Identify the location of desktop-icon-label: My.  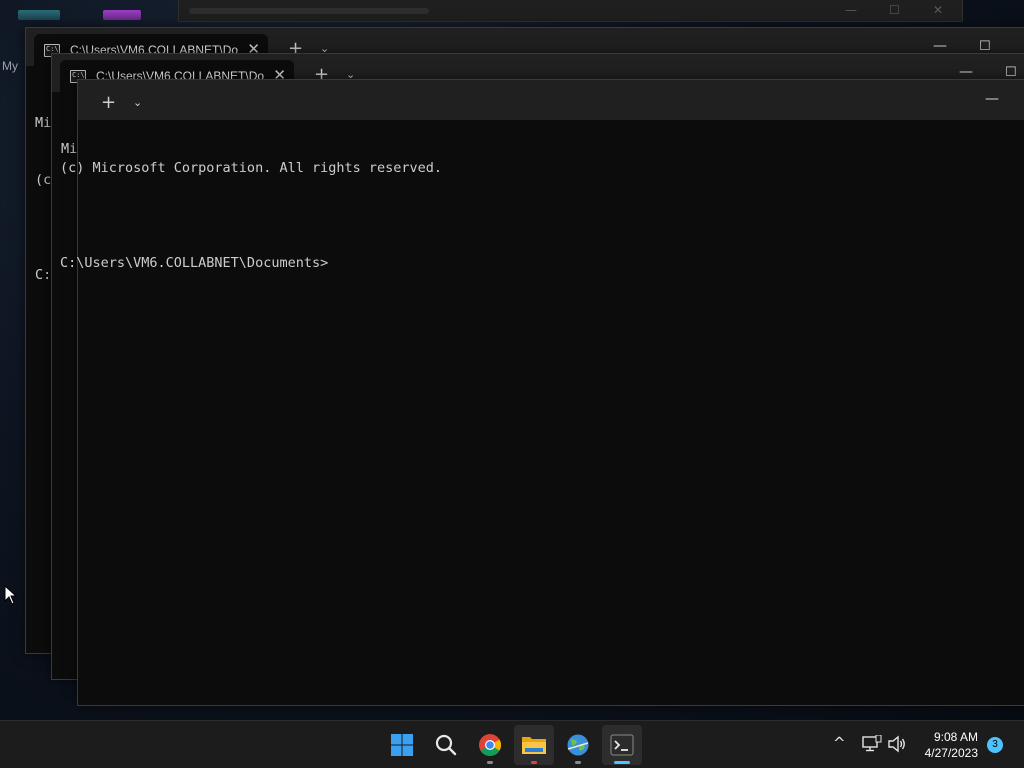
(10, 66).